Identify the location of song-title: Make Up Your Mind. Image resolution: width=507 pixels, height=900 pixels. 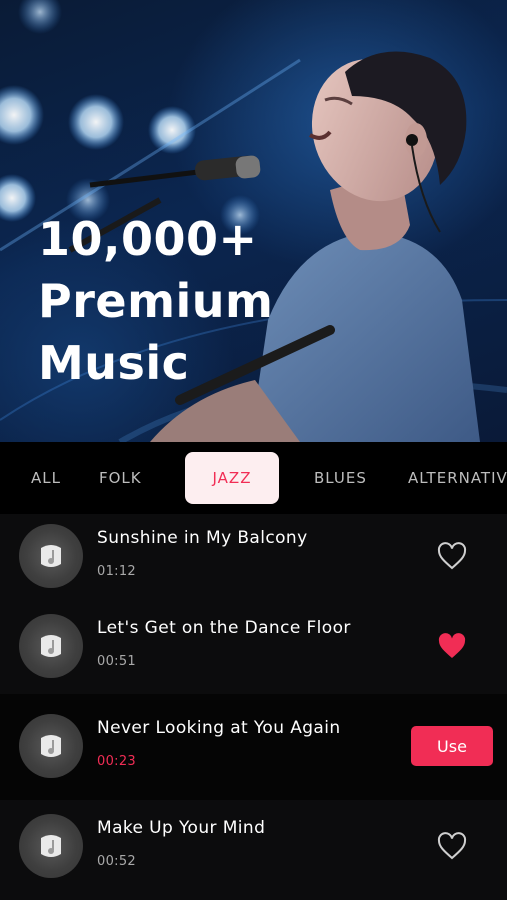
(181, 828).